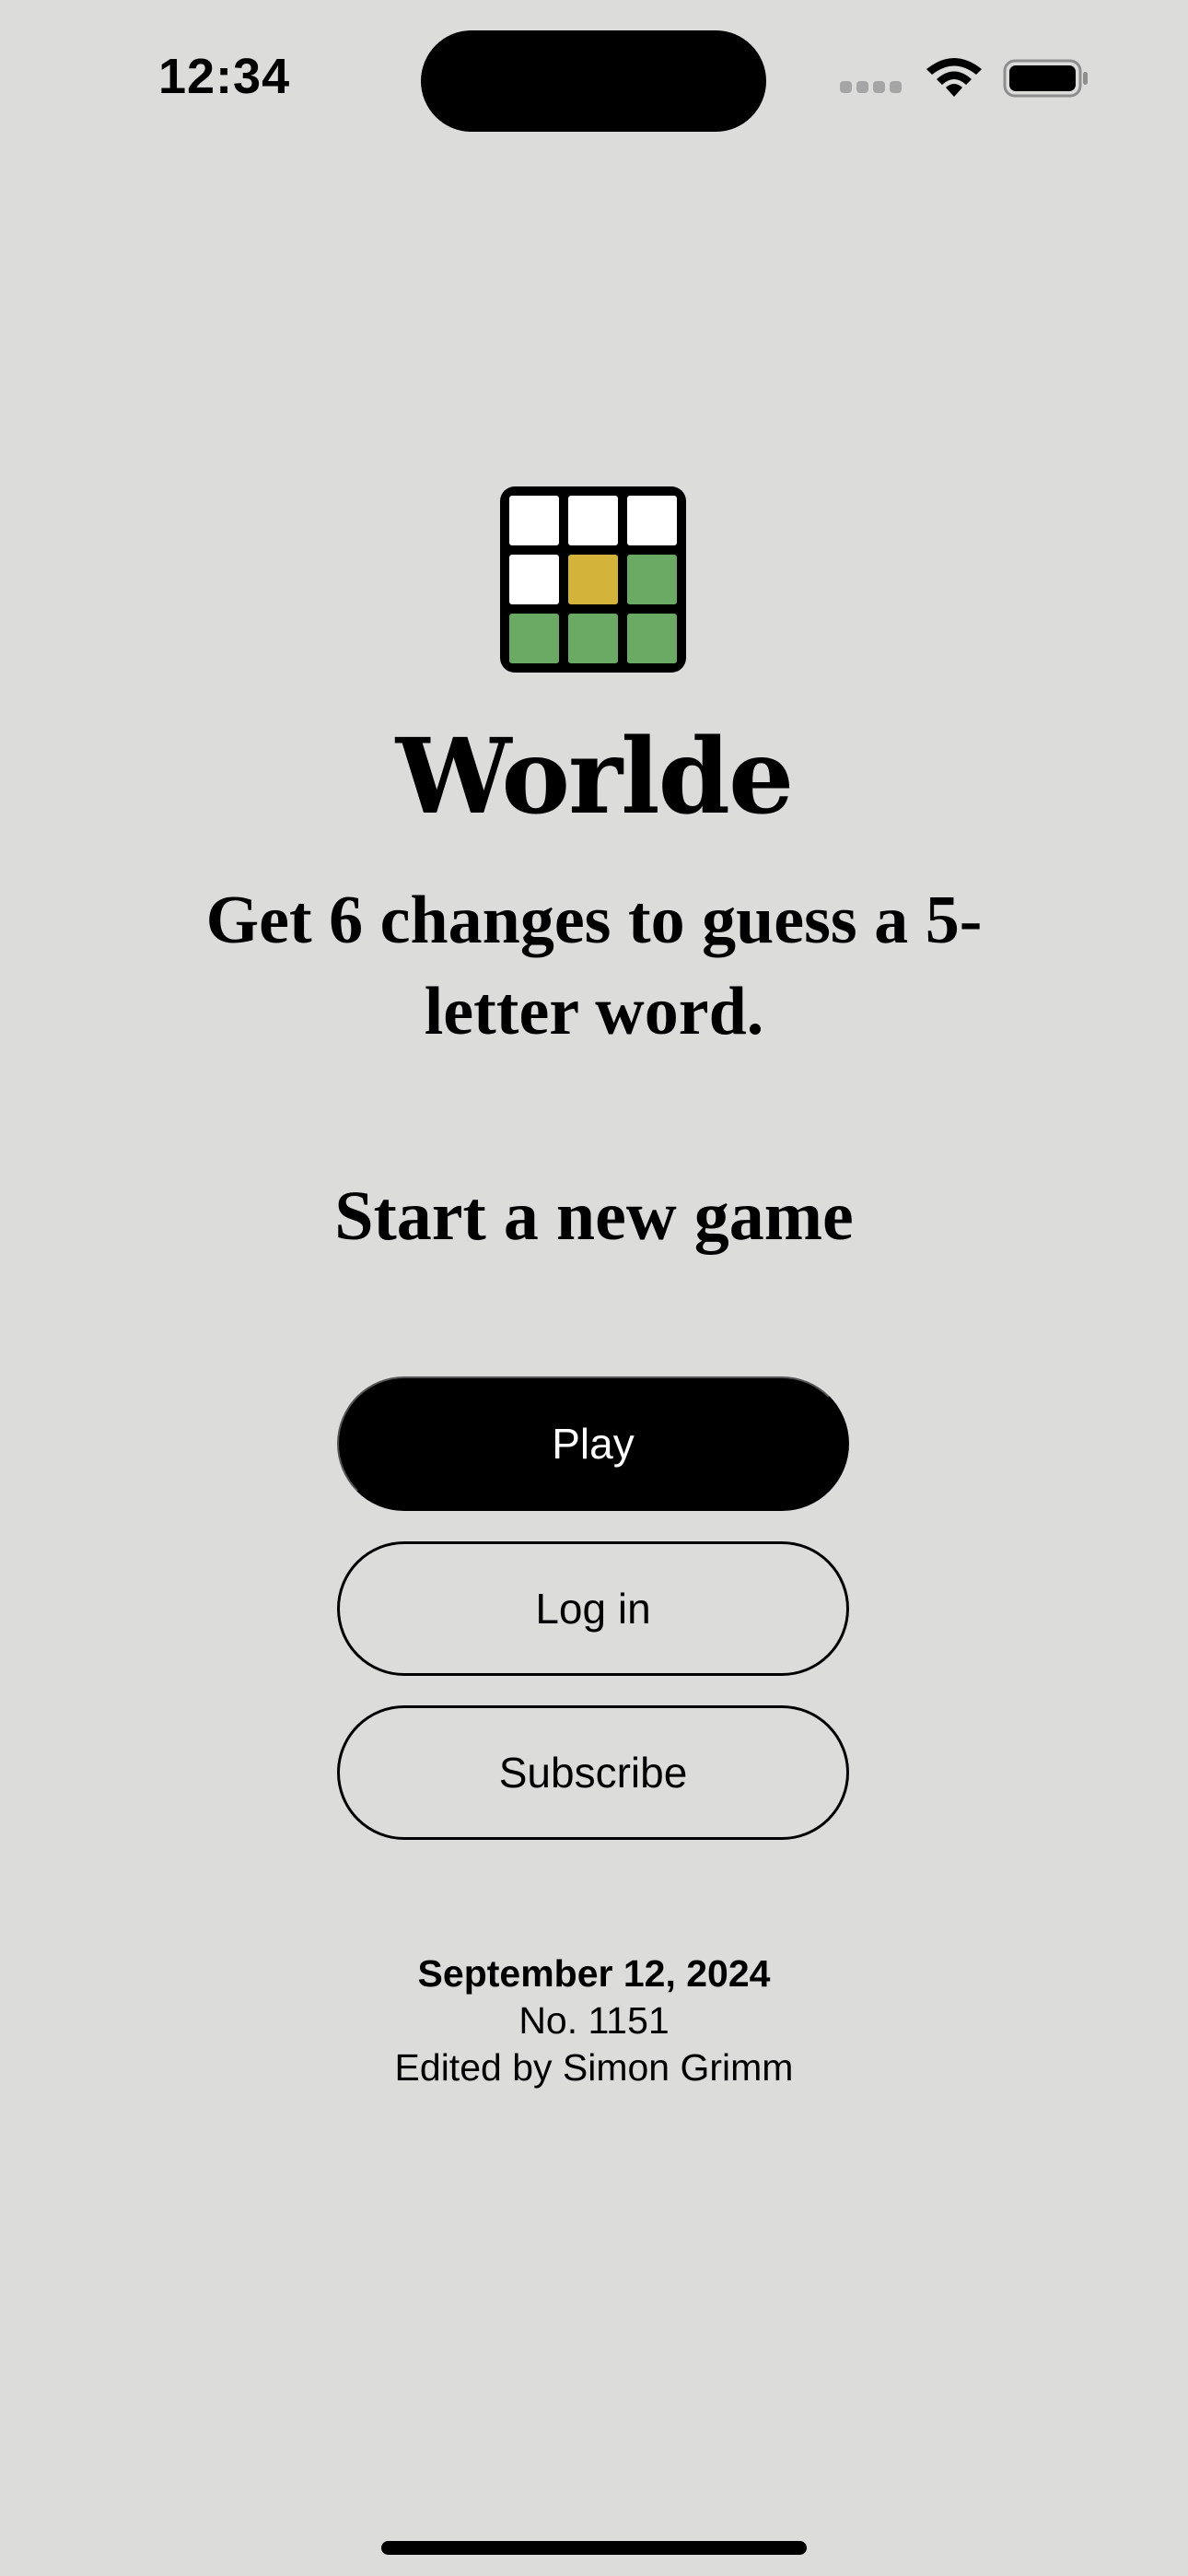  What do you see at coordinates (224, 76) in the screenshot?
I see `status-bar-time: 12:34` at bounding box center [224, 76].